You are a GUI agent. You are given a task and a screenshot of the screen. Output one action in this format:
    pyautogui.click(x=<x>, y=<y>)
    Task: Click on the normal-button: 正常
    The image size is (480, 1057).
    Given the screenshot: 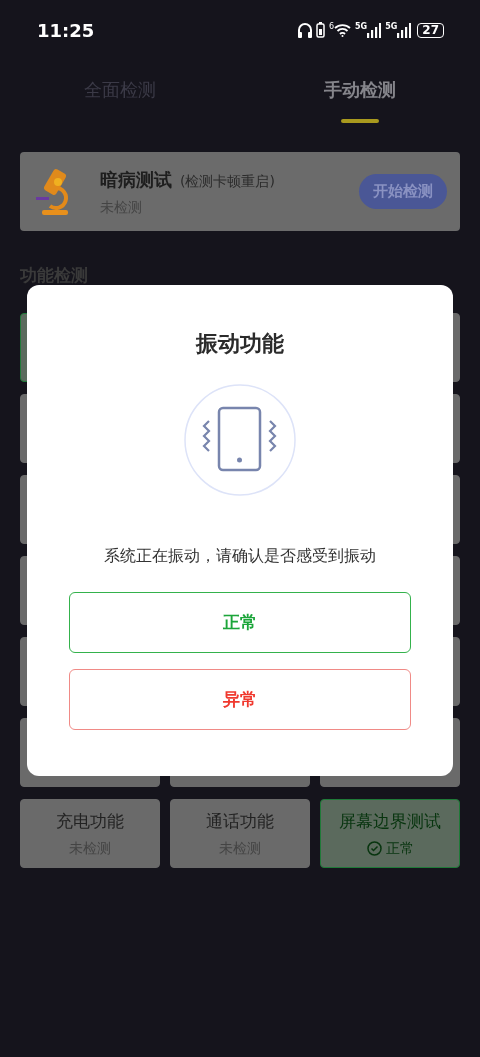 What is the action you would take?
    pyautogui.click(x=240, y=622)
    